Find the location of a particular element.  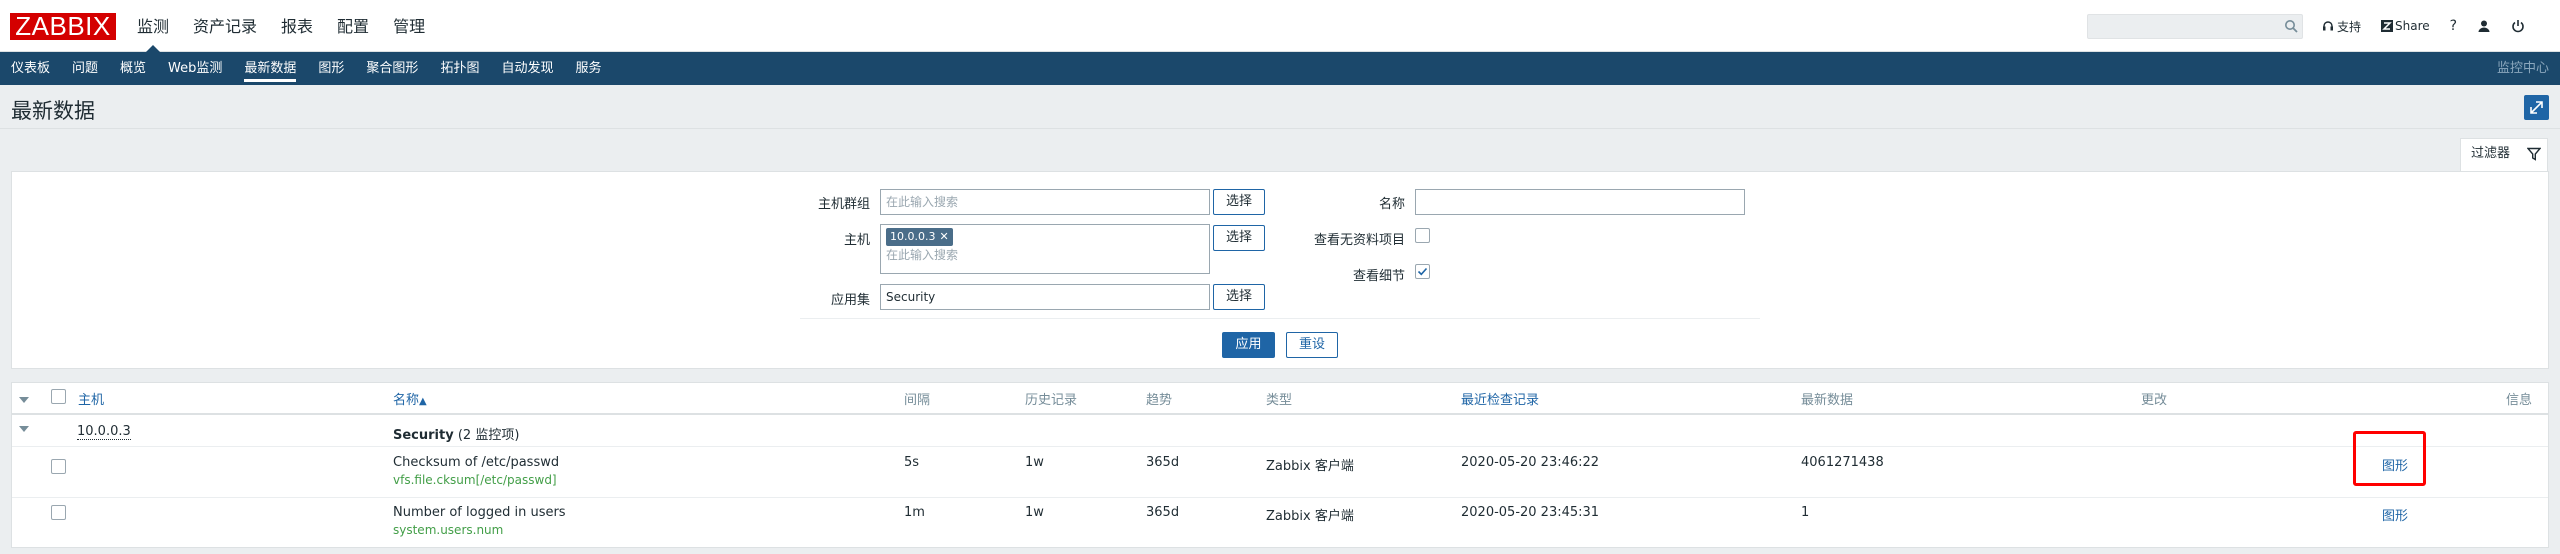

header-info: 信息 is located at coordinates (2519, 400).